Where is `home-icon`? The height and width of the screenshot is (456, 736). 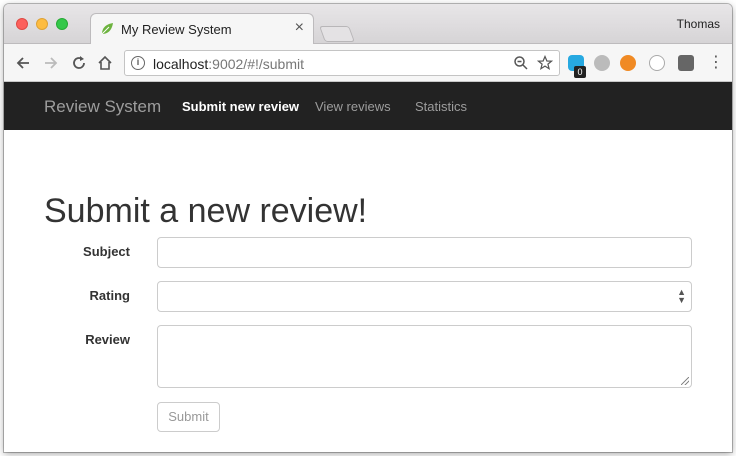 home-icon is located at coordinates (105, 63).